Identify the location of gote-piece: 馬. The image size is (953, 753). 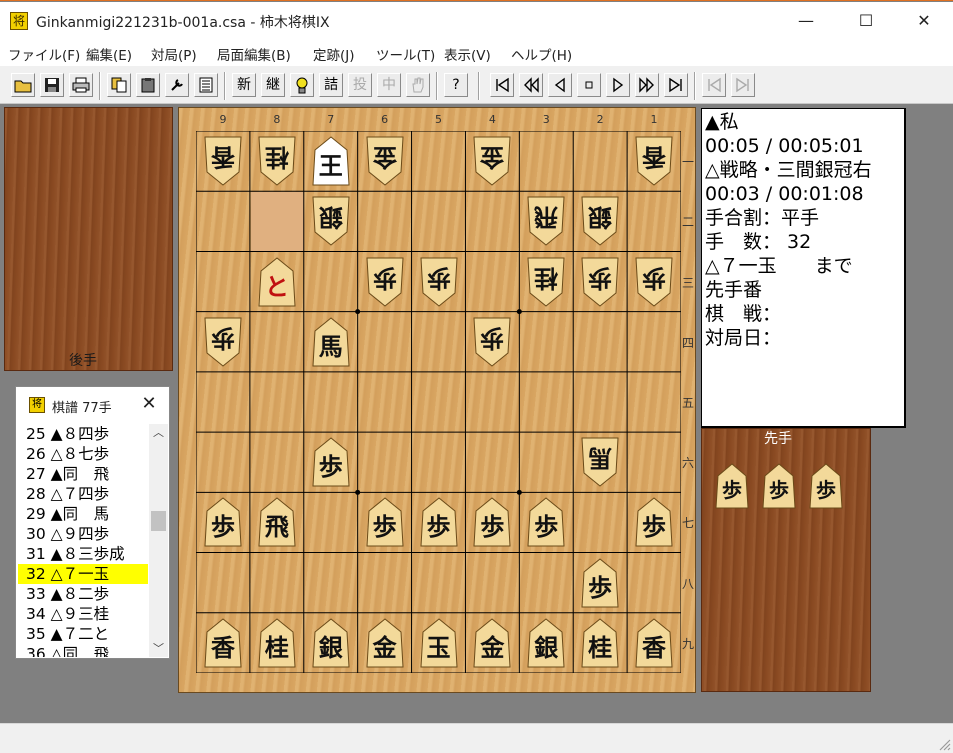
(600, 462).